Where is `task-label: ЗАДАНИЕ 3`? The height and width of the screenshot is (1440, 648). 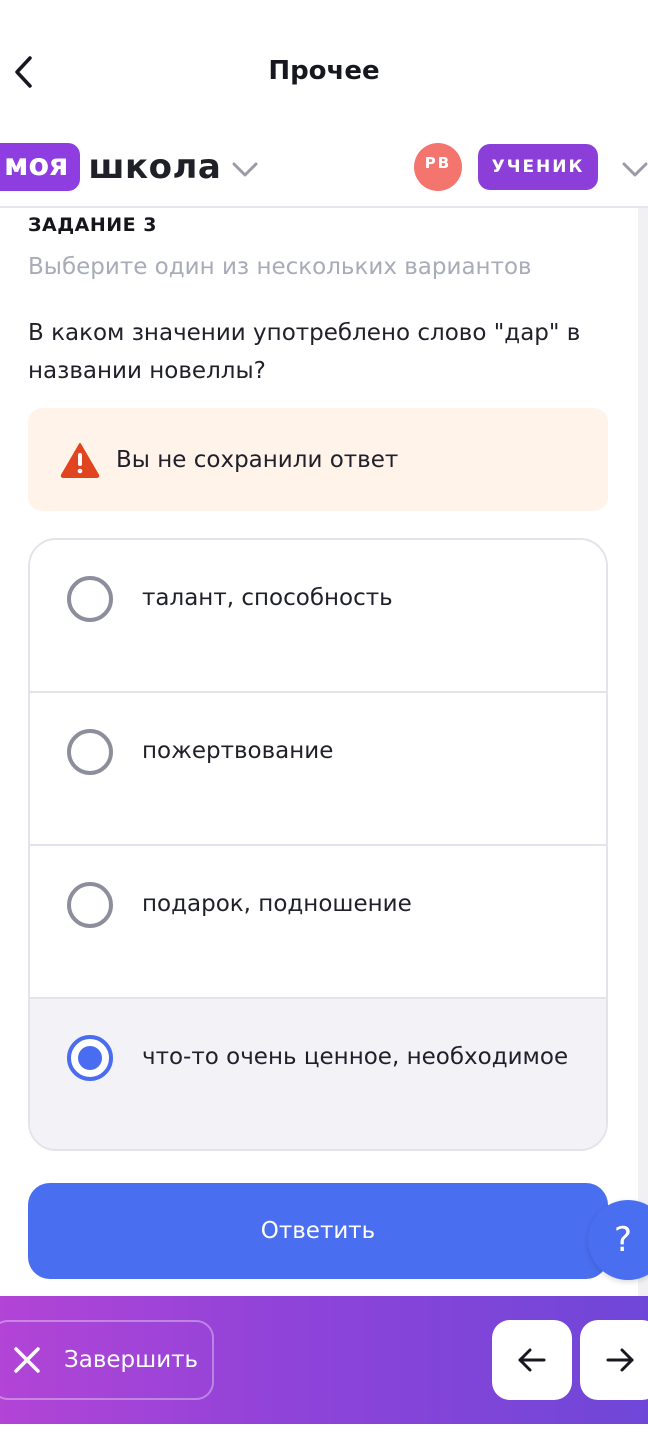
task-label: ЗАДАНИЕ 3 is located at coordinates (92, 225).